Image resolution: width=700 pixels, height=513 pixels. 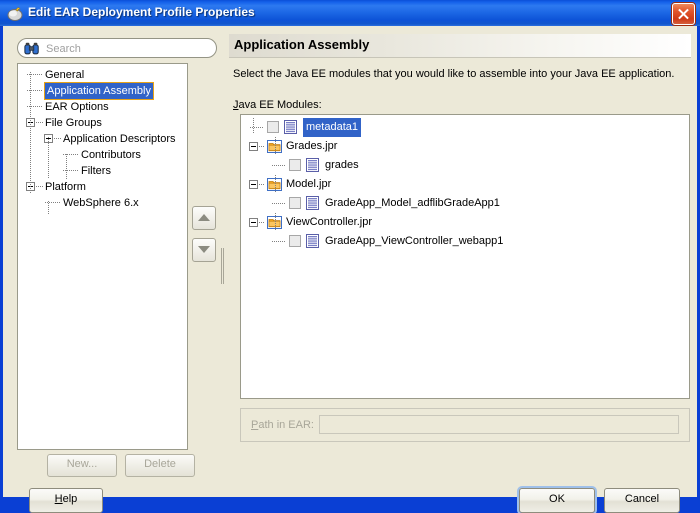 I want to click on sidebar-item-label: Platform, so click(x=65, y=187).